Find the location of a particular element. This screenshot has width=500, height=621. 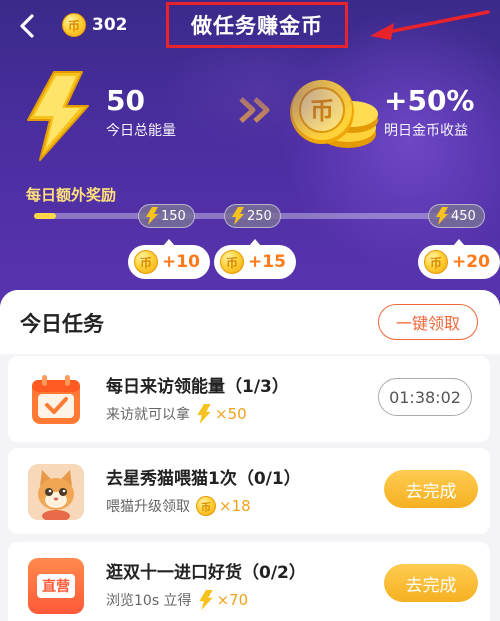

task-reward: ×50 is located at coordinates (221, 414).